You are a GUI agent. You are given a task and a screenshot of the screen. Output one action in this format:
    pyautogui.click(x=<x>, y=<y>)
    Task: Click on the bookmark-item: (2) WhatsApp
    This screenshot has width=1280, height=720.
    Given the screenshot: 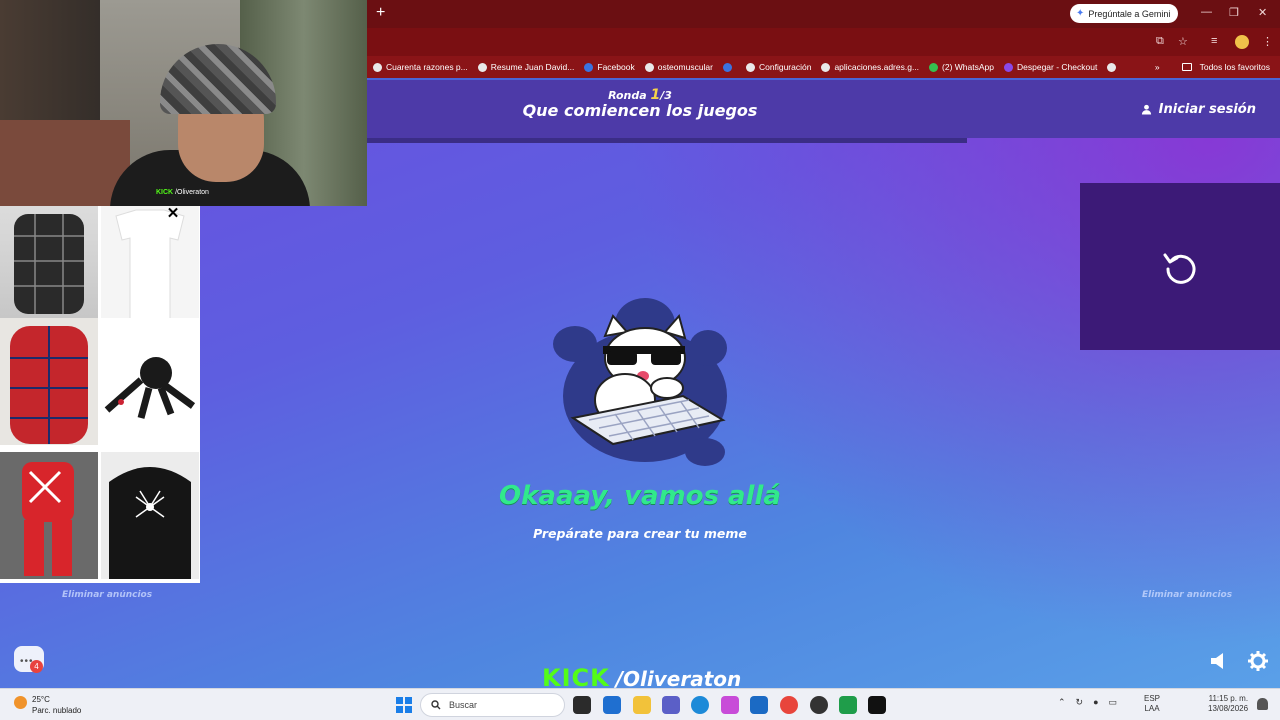 What is the action you would take?
    pyautogui.click(x=961, y=67)
    